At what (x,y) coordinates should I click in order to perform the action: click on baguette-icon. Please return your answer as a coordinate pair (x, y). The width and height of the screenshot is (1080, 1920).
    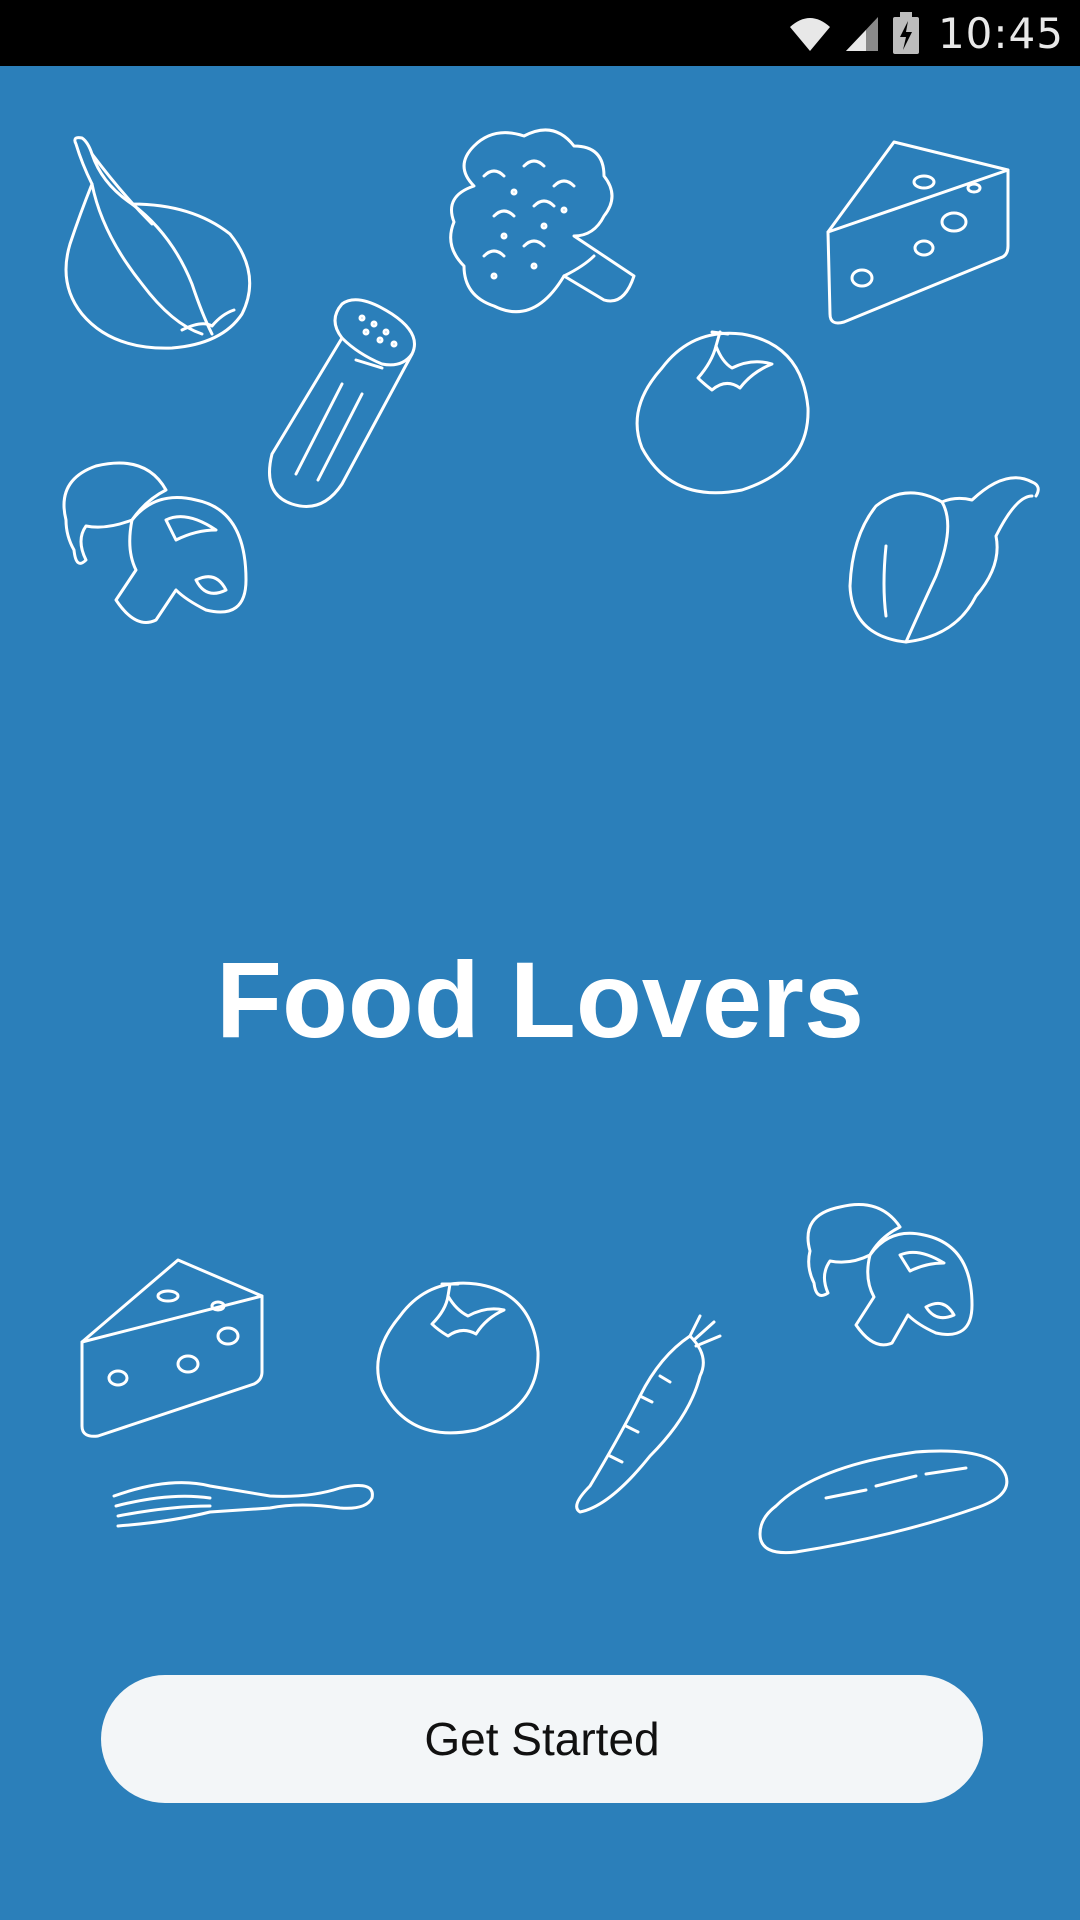
    Looking at the image, I should click on (883, 1502).